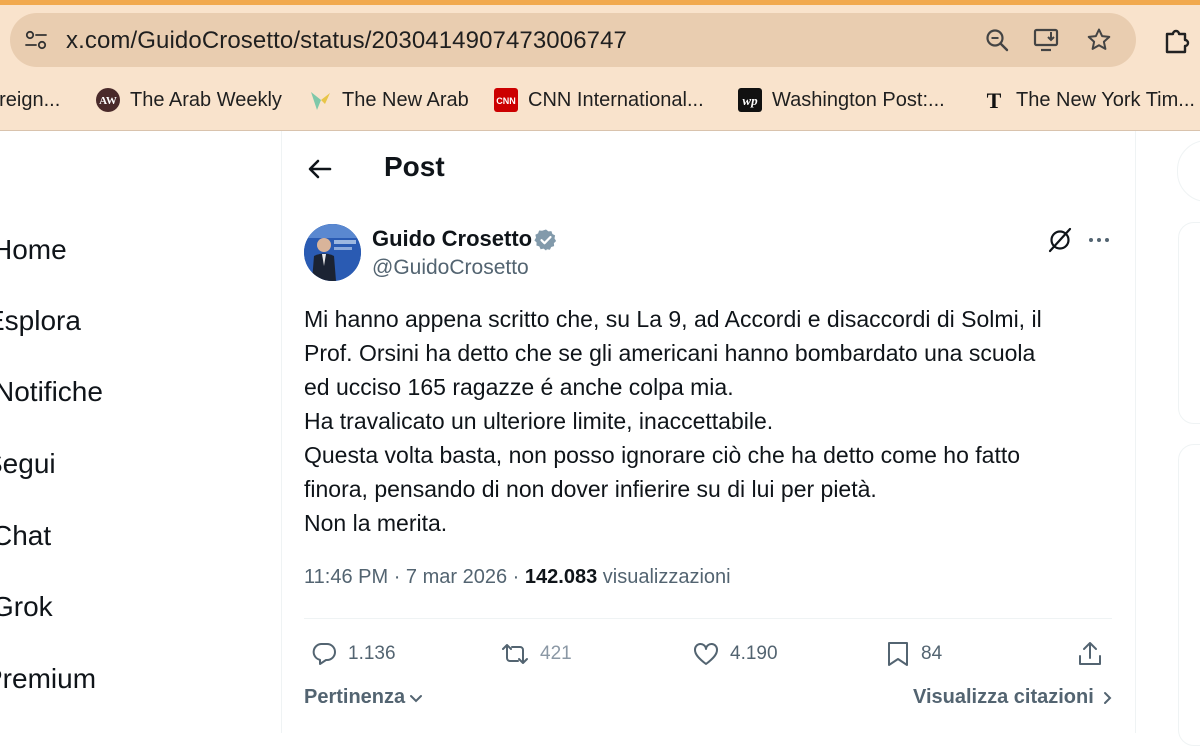 Image resolution: width=1200 pixels, height=746 pixels. I want to click on divider, so click(708, 618).